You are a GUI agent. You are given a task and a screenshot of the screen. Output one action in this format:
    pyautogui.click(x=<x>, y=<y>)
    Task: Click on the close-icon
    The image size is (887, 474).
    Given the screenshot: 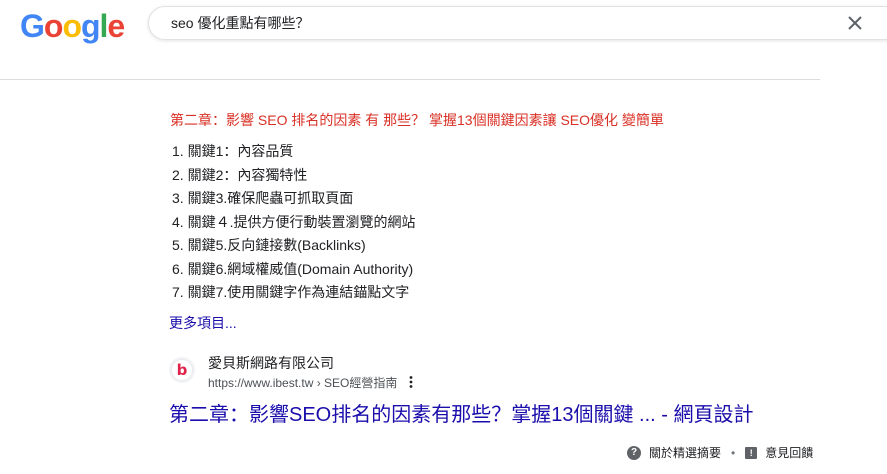 What is the action you would take?
    pyautogui.click(x=855, y=23)
    